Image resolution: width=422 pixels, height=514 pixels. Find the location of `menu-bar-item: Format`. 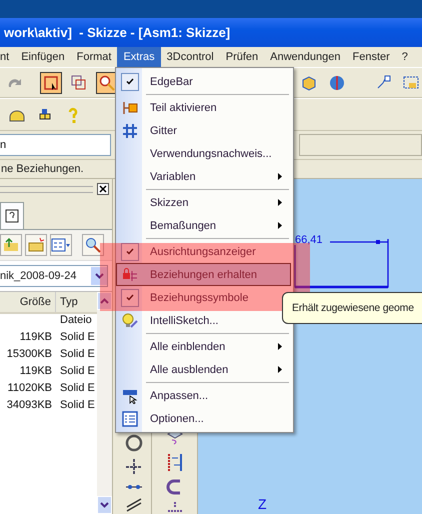

menu-bar-item: Format is located at coordinates (94, 57).